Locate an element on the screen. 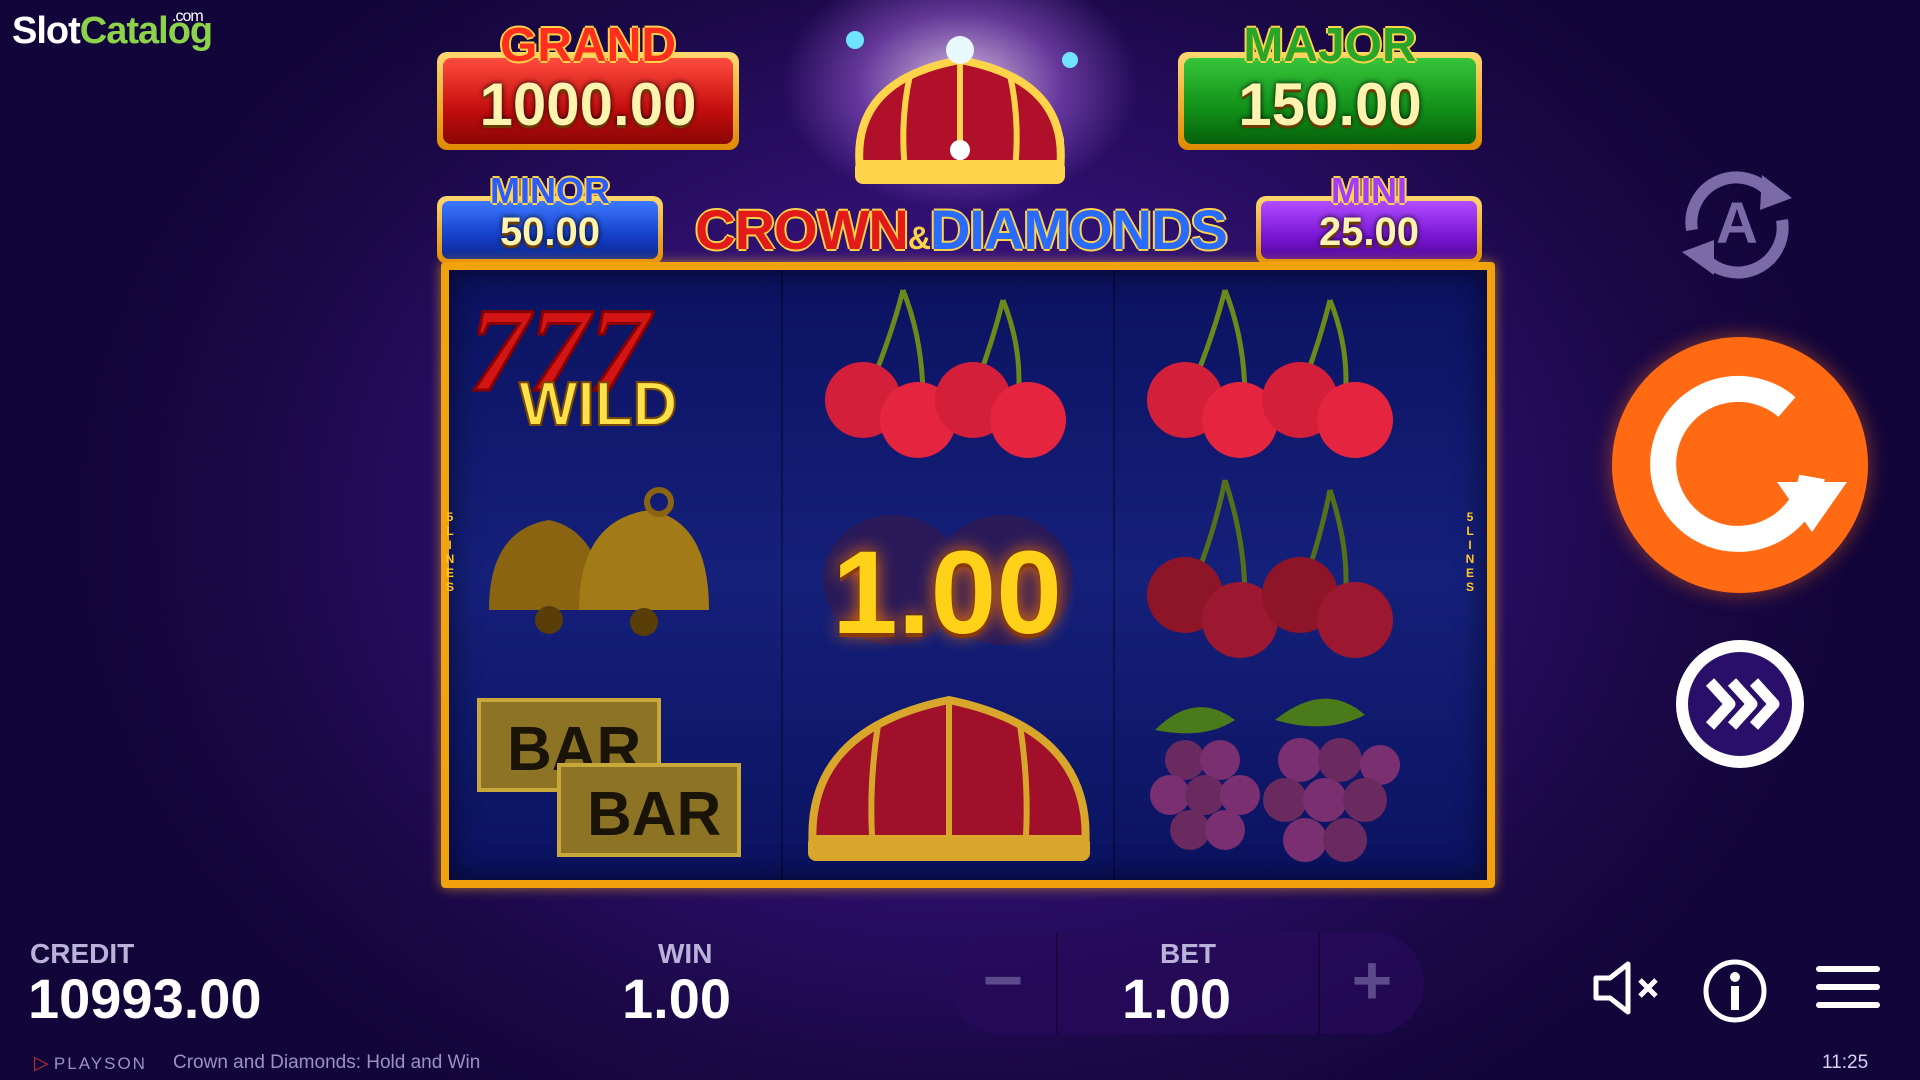 The image size is (1920, 1080). bar-text-2: BAR is located at coordinates (654, 814).